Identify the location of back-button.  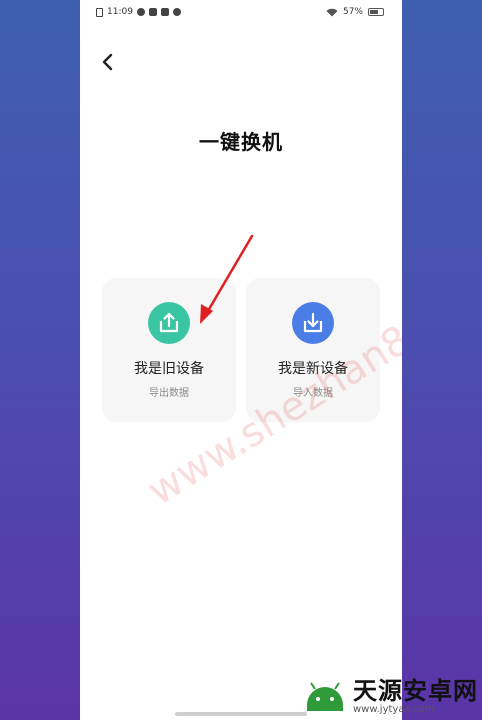
(108, 62).